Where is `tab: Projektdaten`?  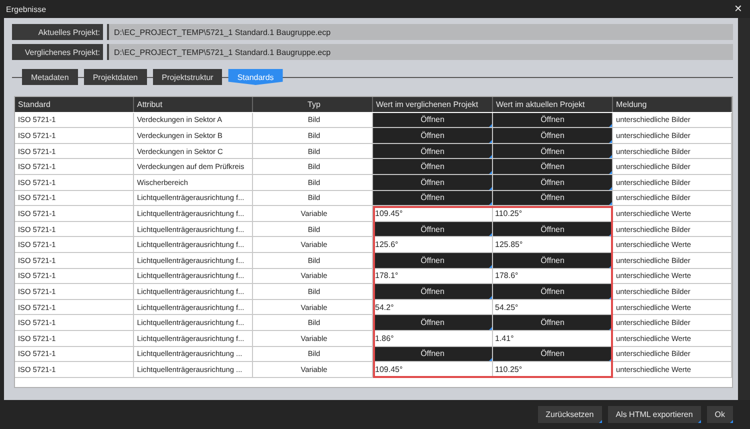 tab: Projektdaten is located at coordinates (115, 77).